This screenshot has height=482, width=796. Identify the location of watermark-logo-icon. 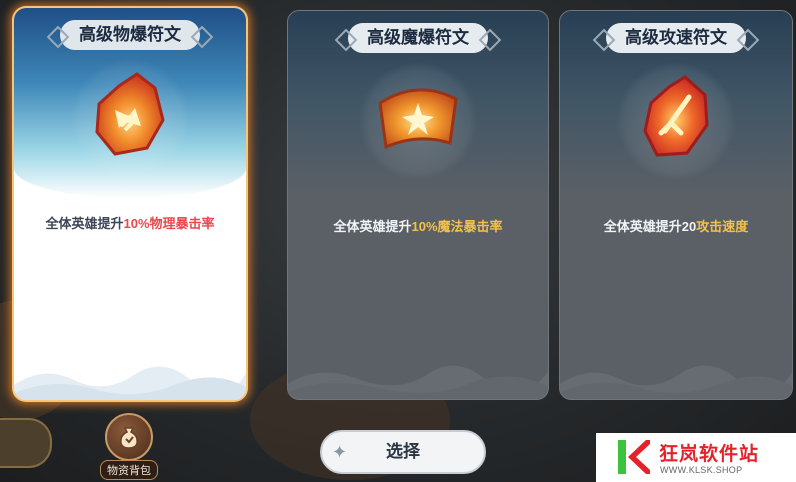
(634, 457).